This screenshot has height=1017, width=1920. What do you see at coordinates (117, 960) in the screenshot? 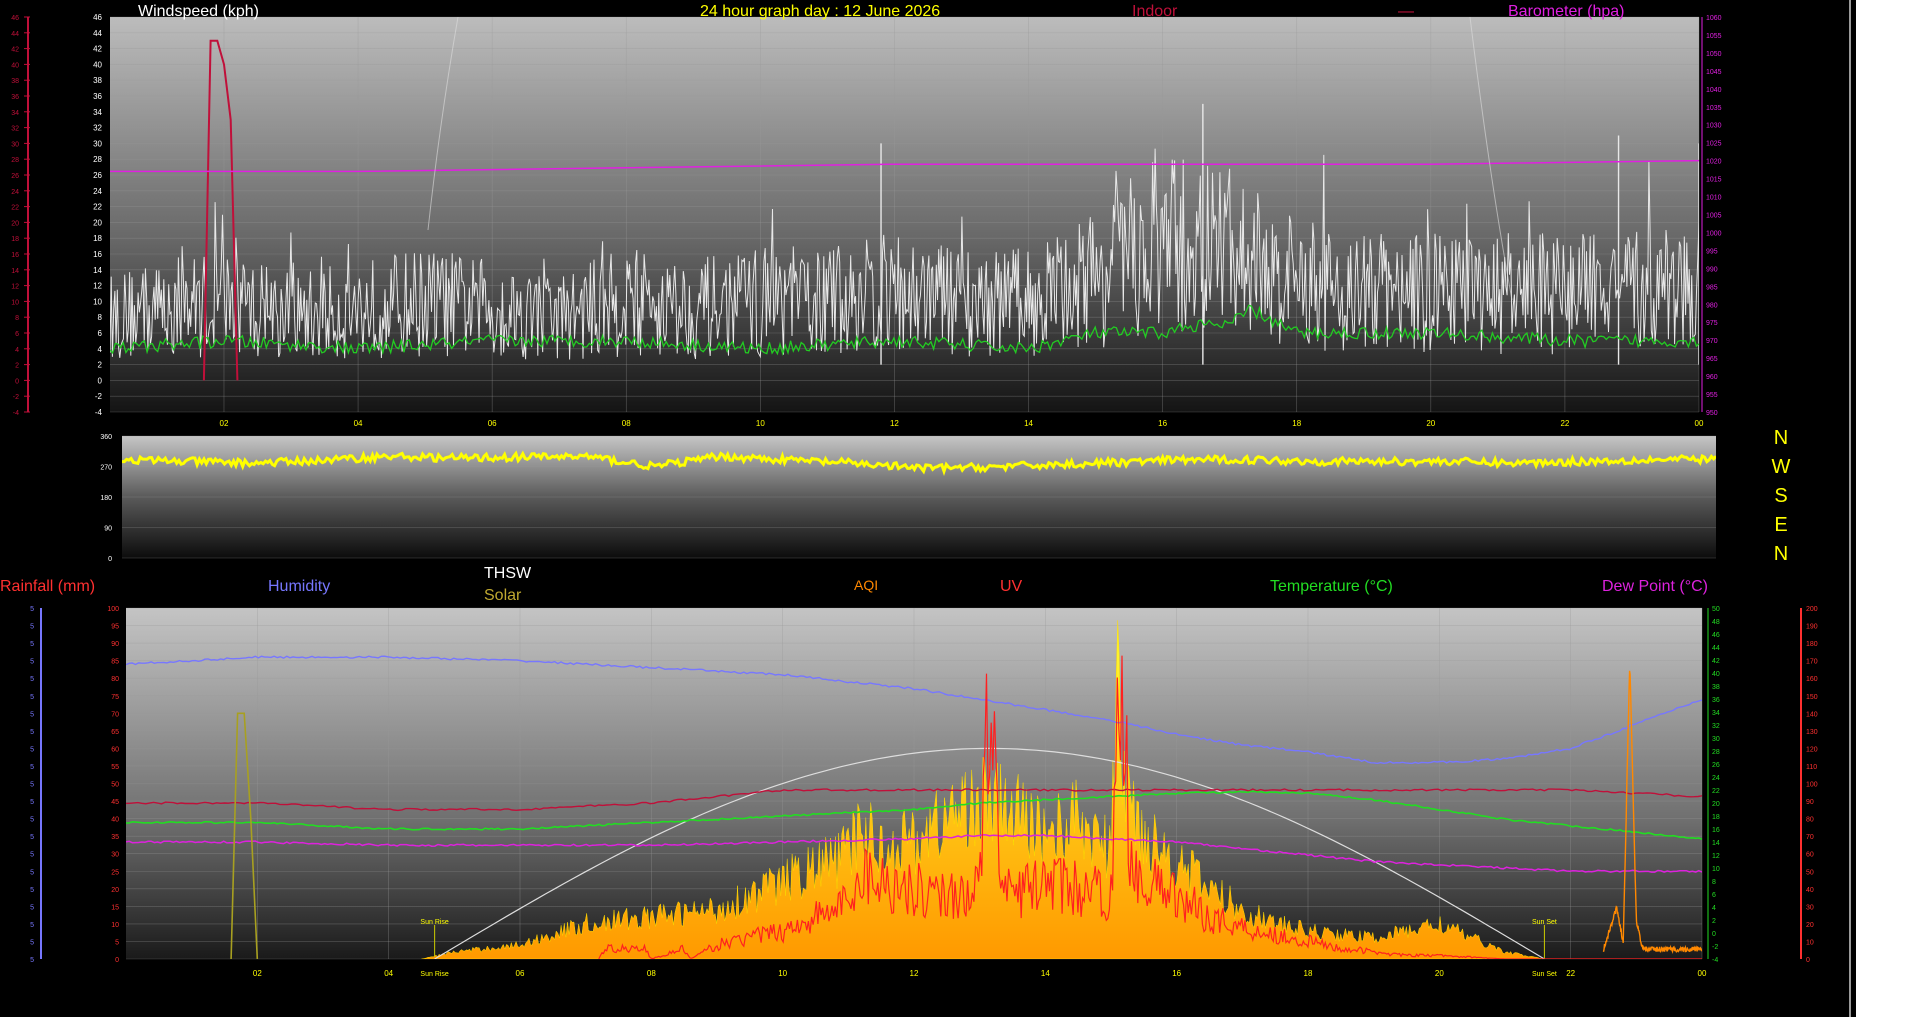
I see `percent-axis-tick-label: 0` at bounding box center [117, 960].